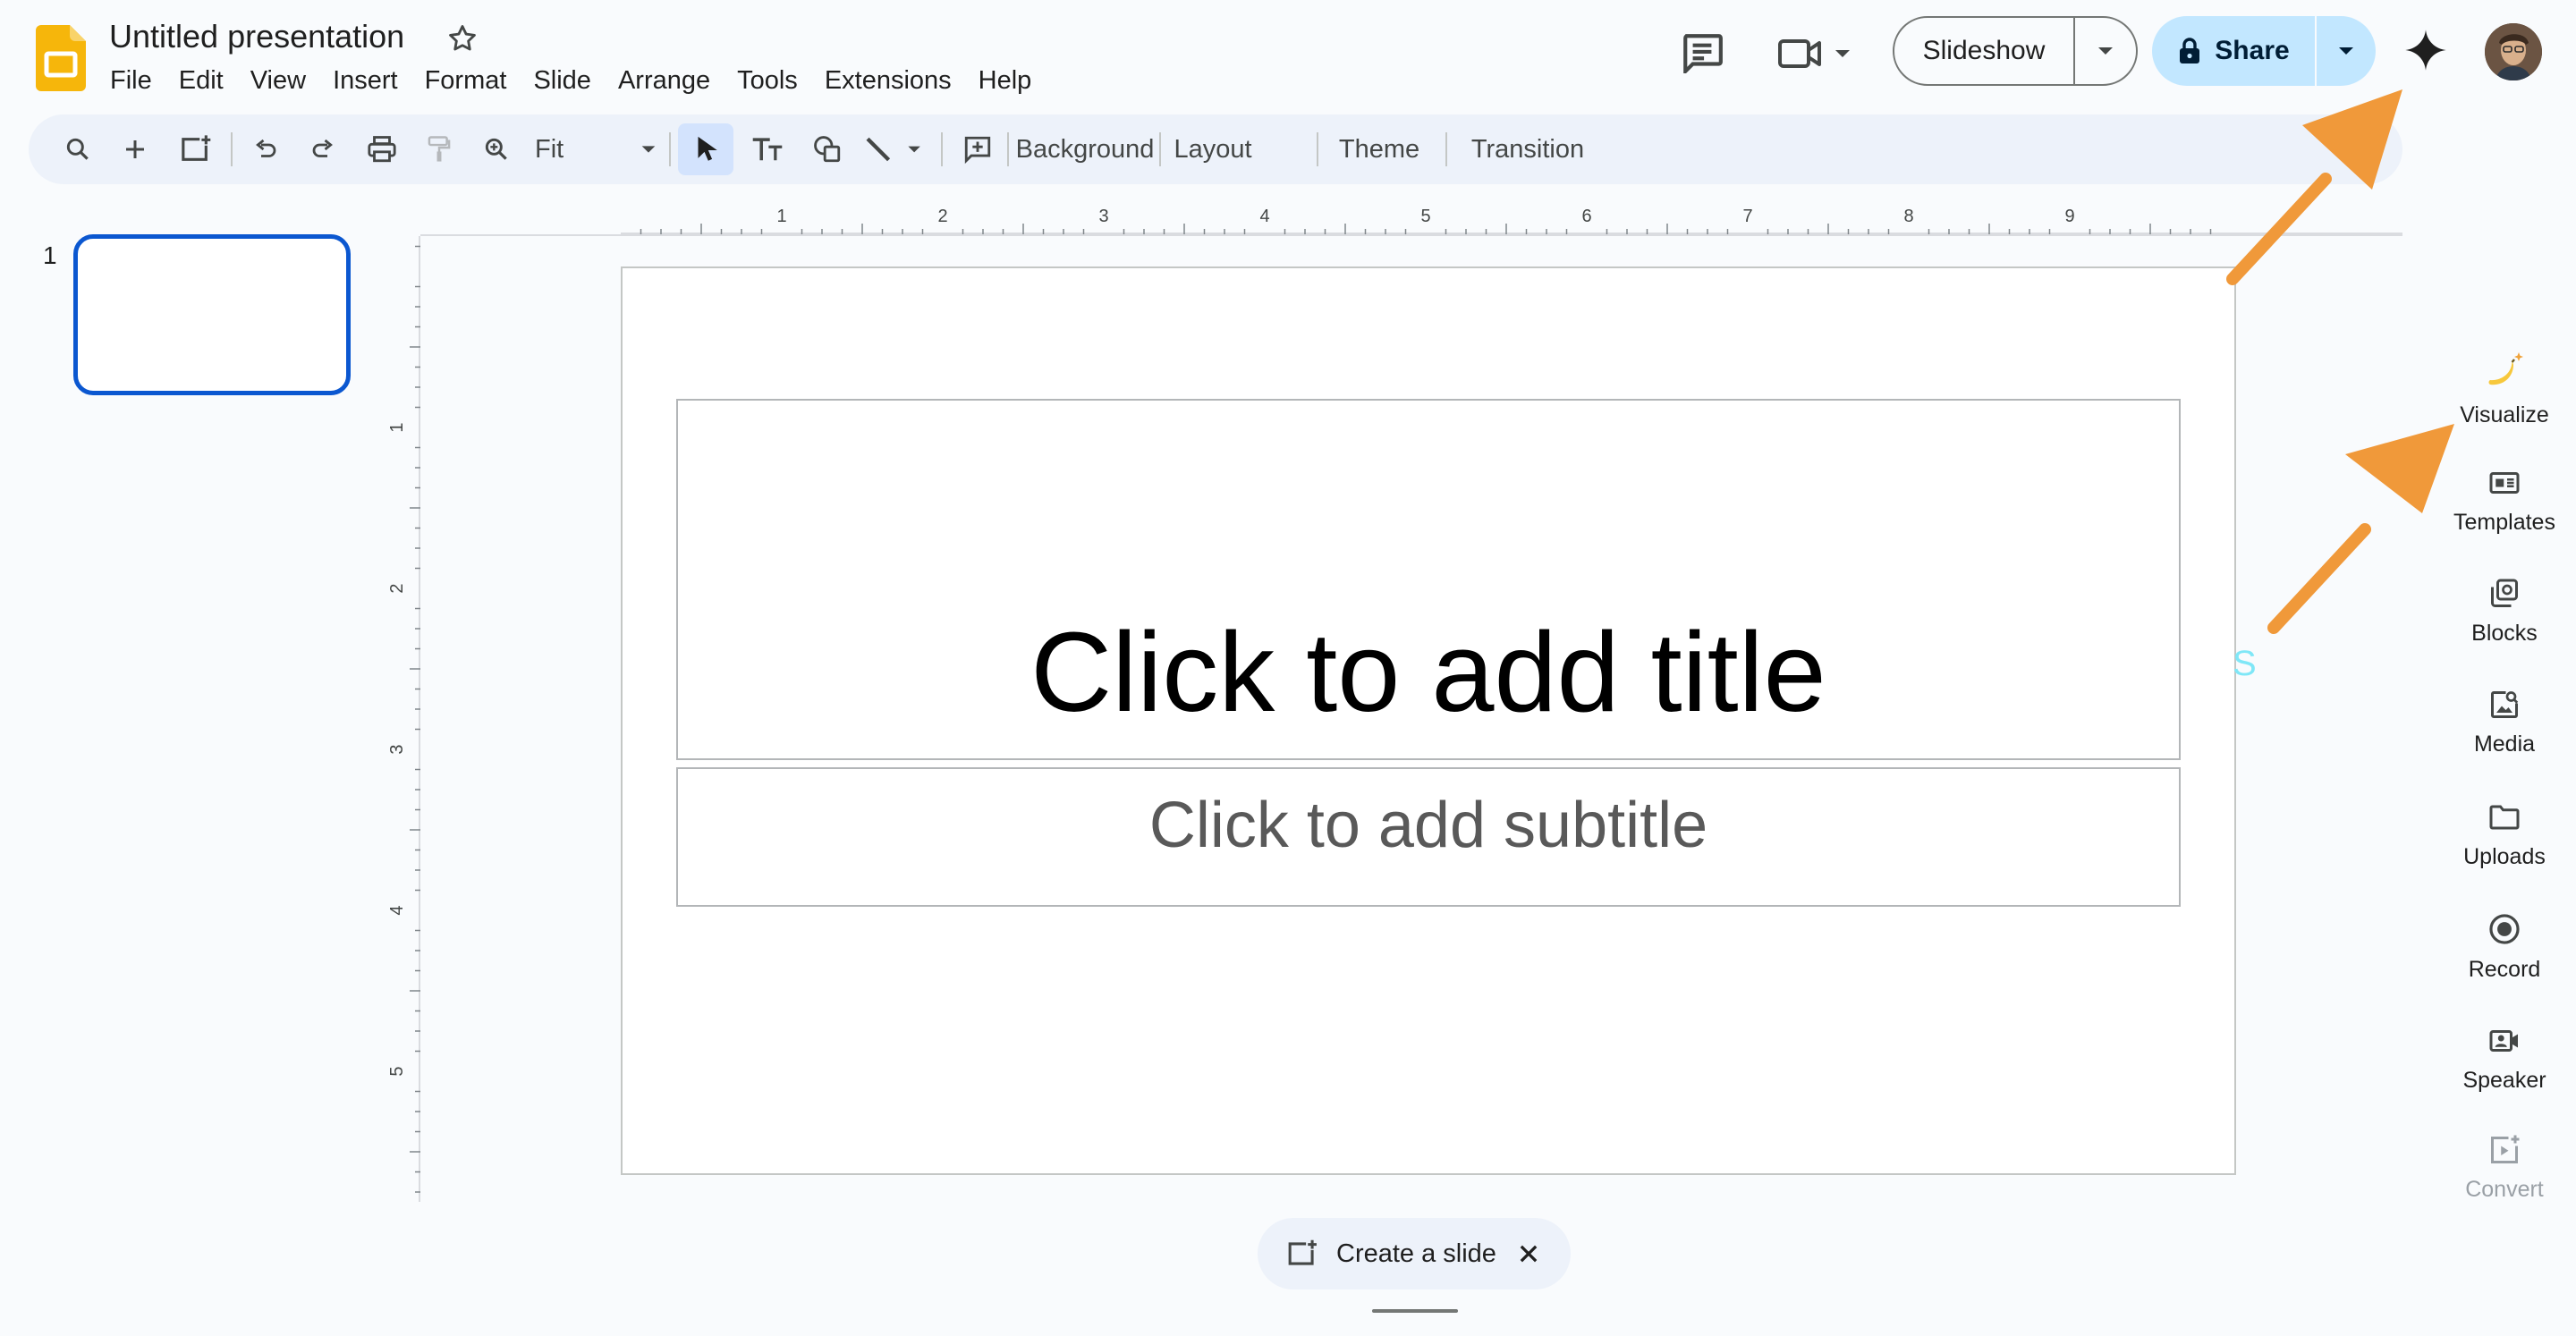  I want to click on bottom-drag-handle, so click(1415, 1311).